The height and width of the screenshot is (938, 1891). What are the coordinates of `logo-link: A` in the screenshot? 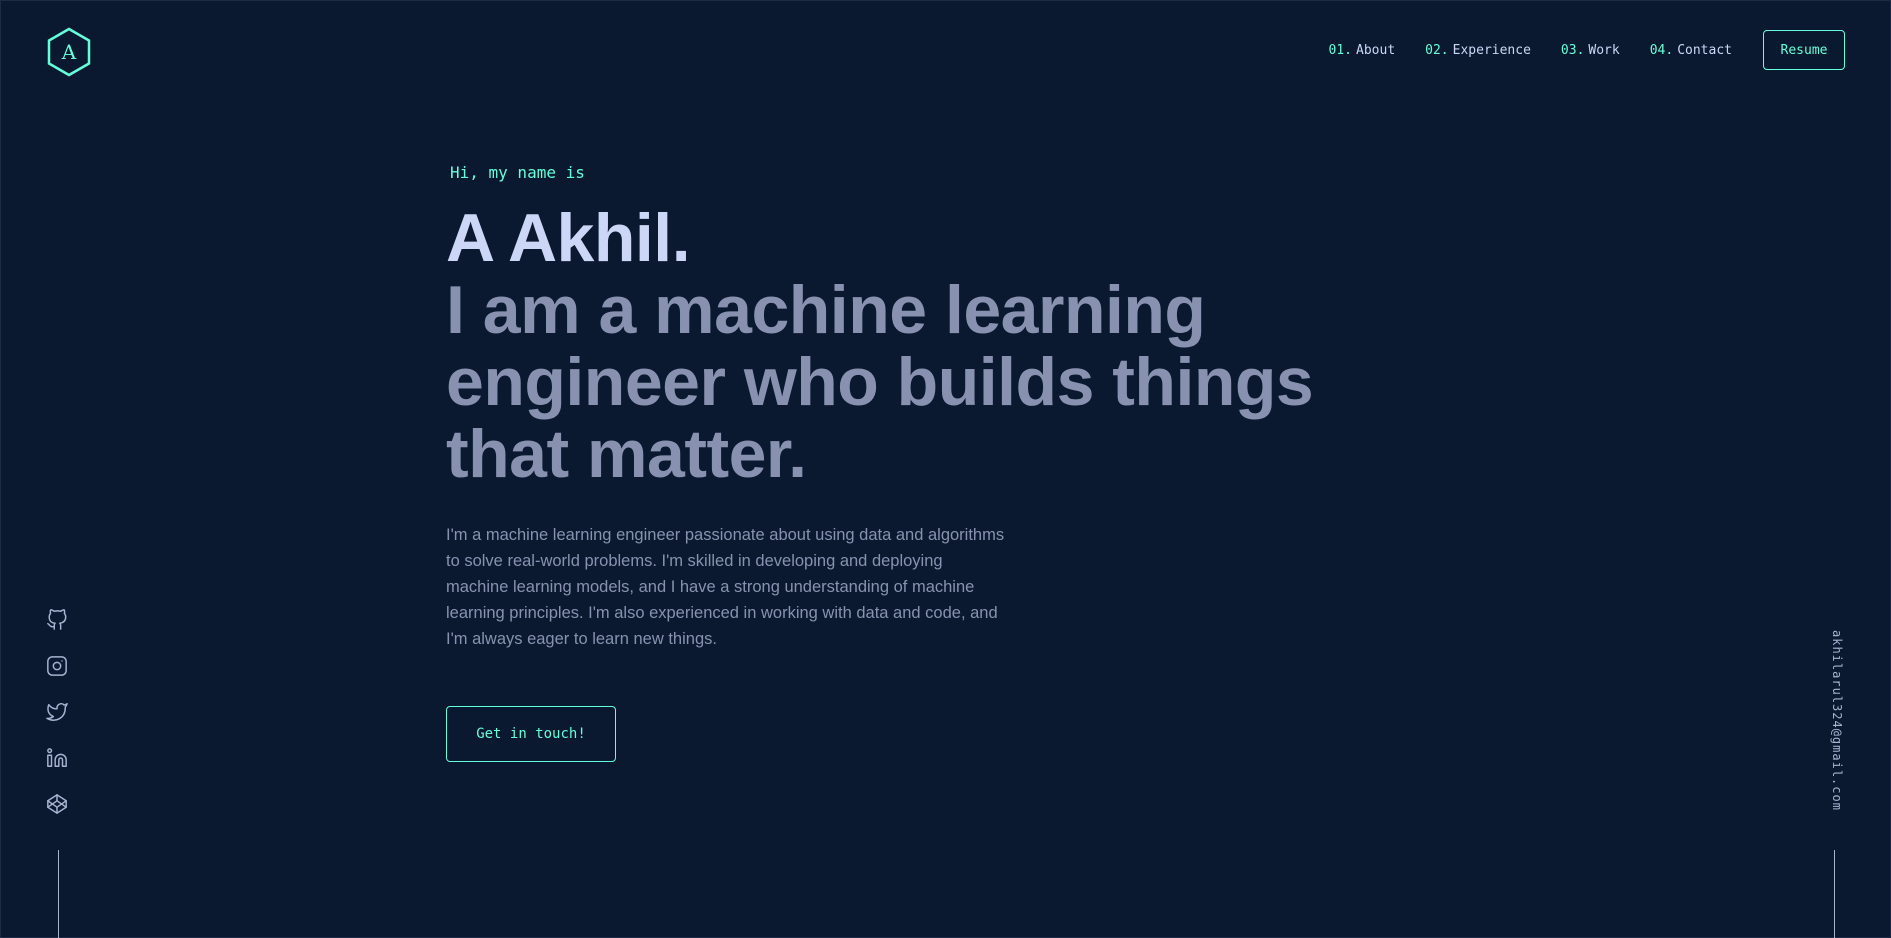 It's located at (69, 52).